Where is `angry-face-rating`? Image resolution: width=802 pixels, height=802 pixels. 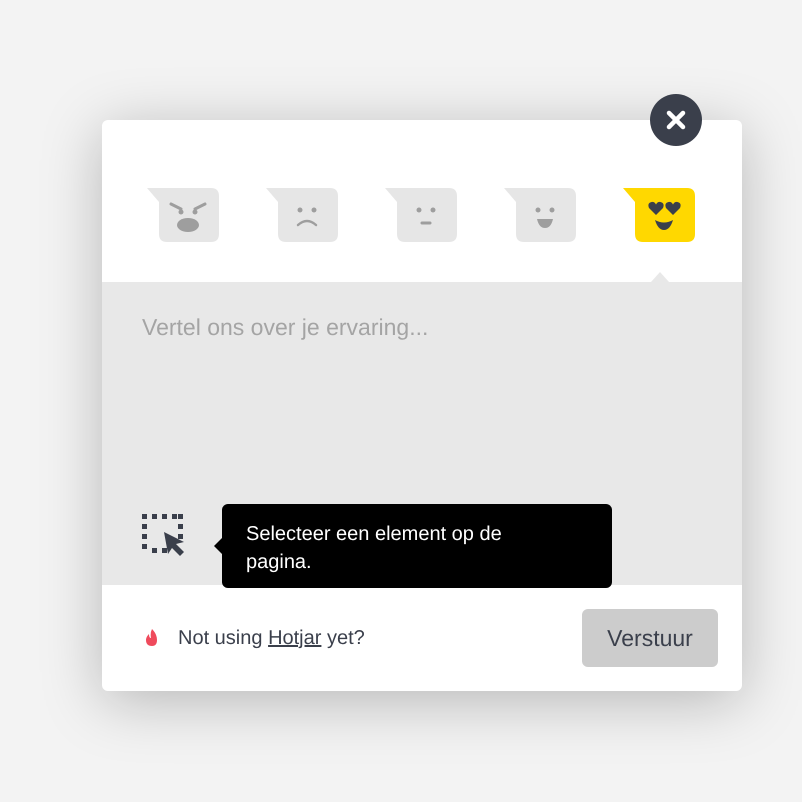
angry-face-rating is located at coordinates (184, 215).